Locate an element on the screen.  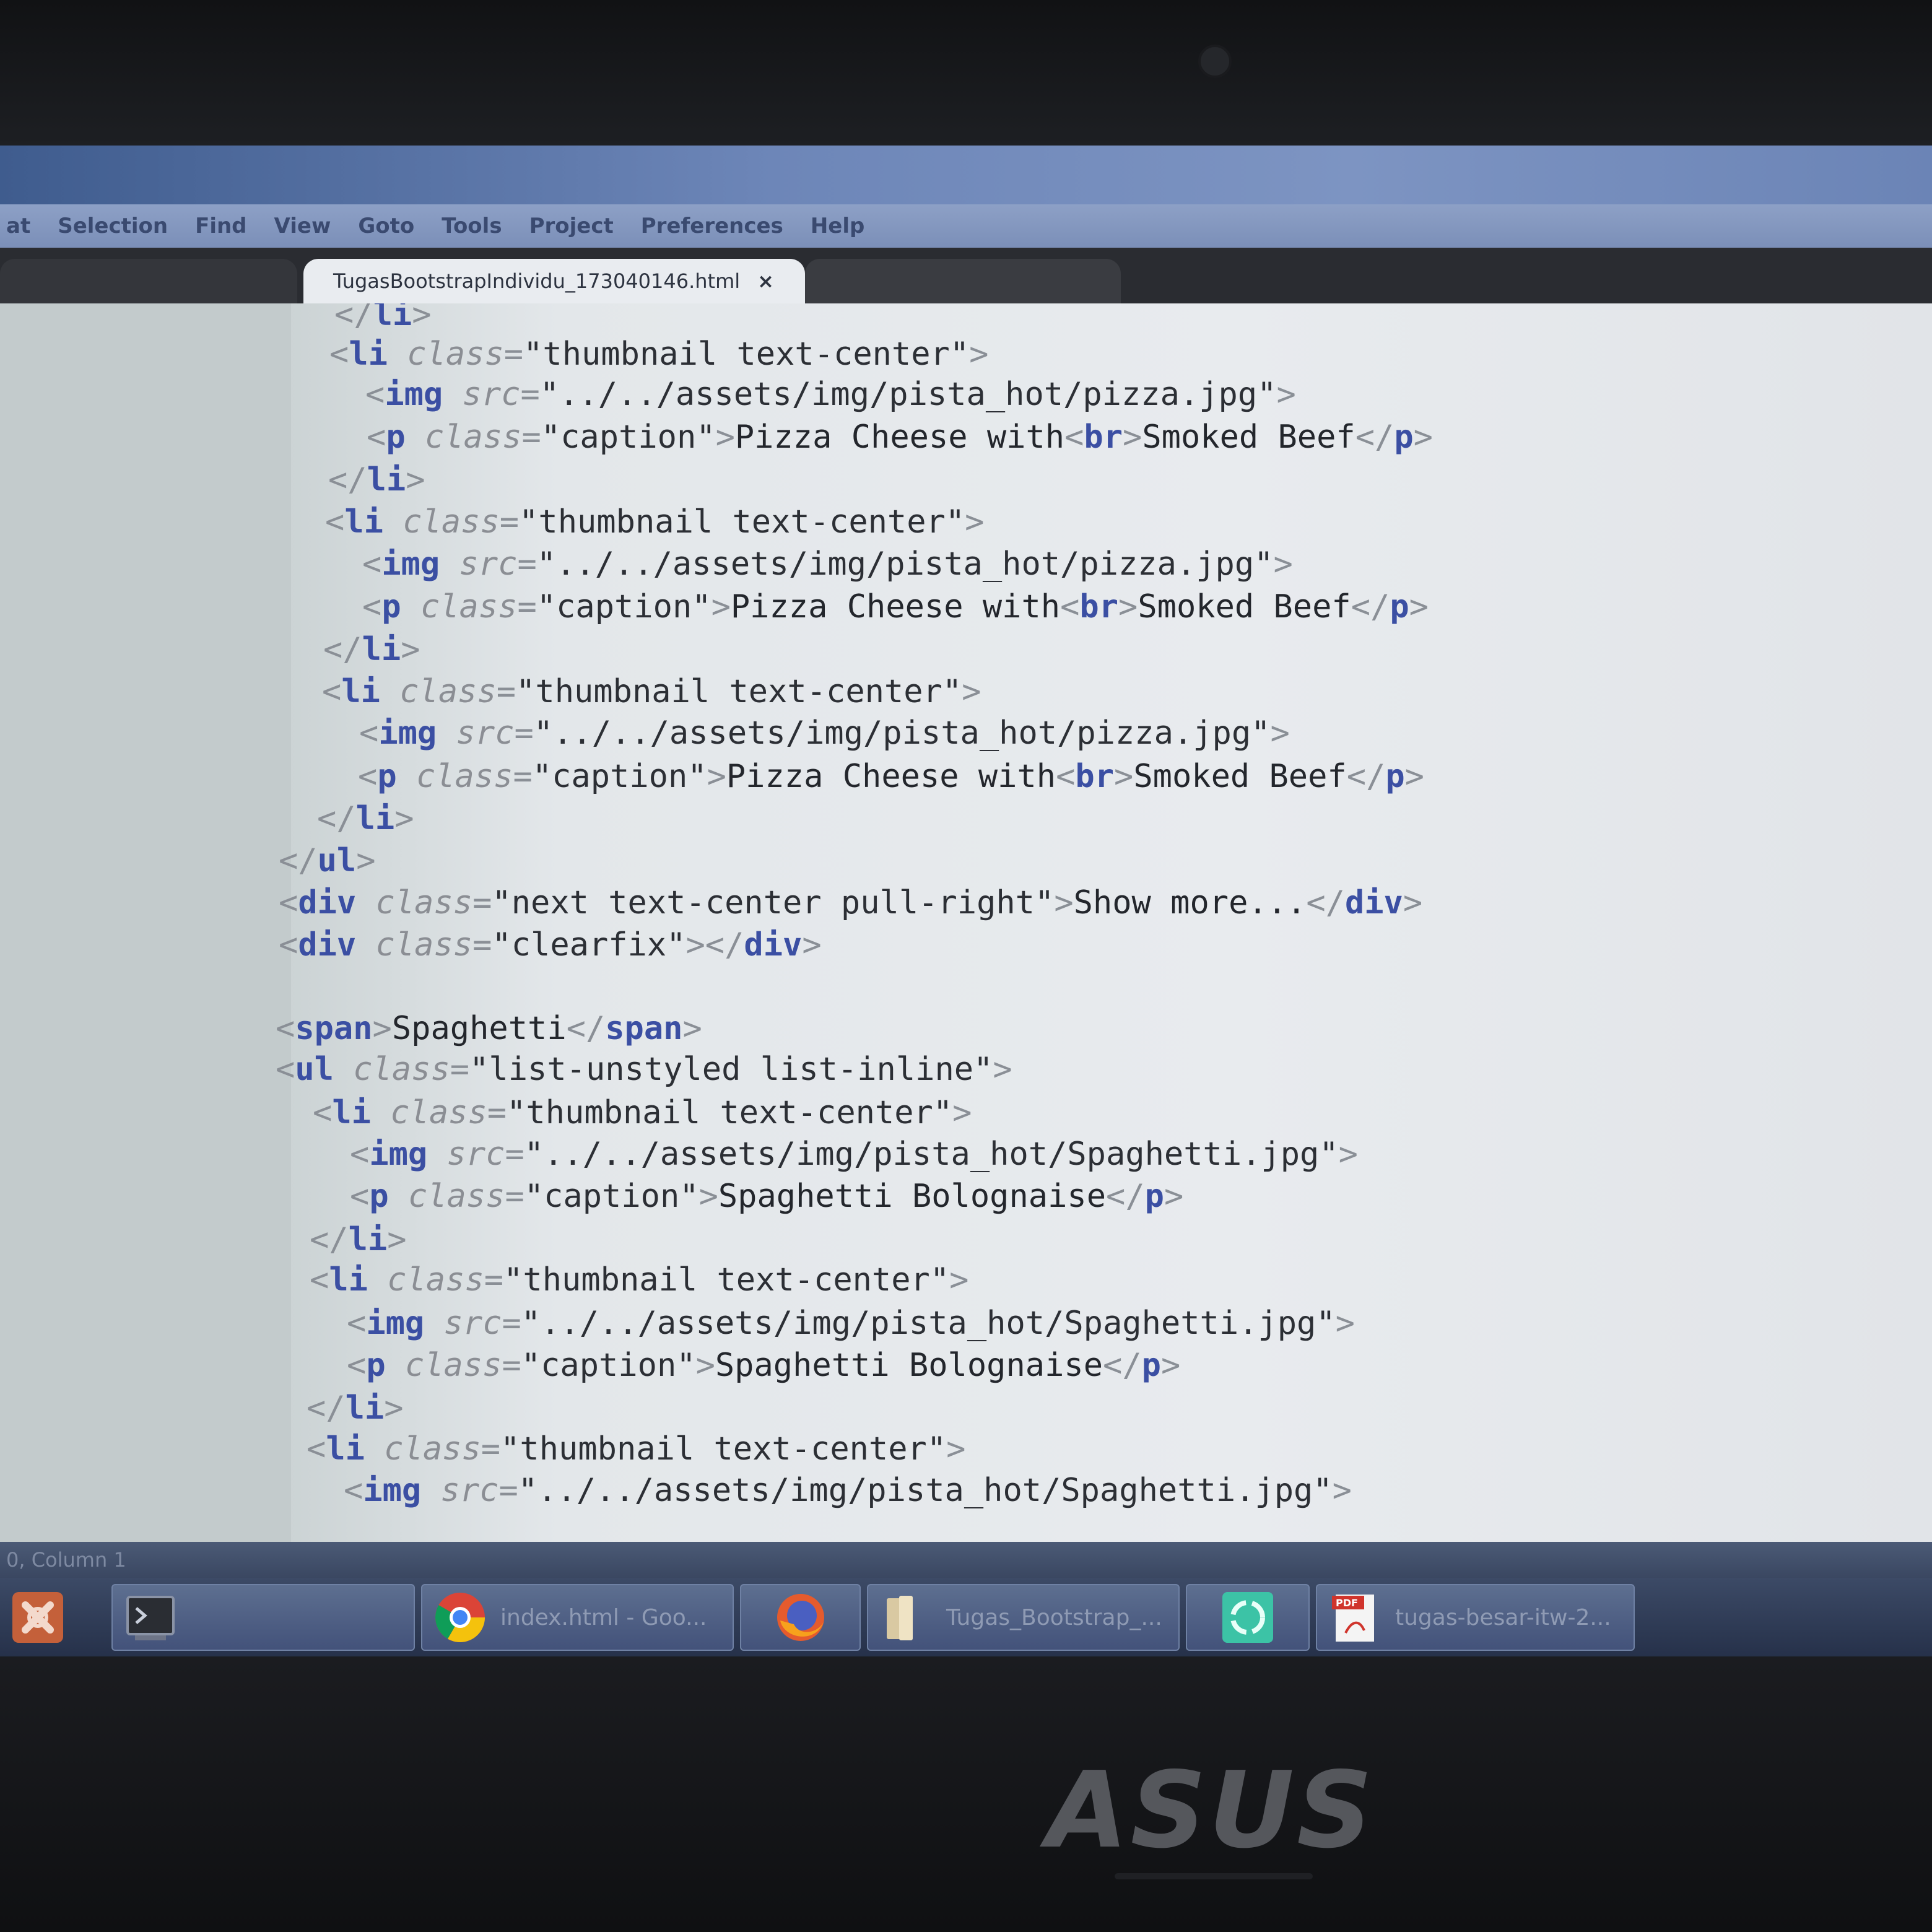
code-line: <ul class="list-unstyled list-inline"> is located at coordinates (644, 1069).